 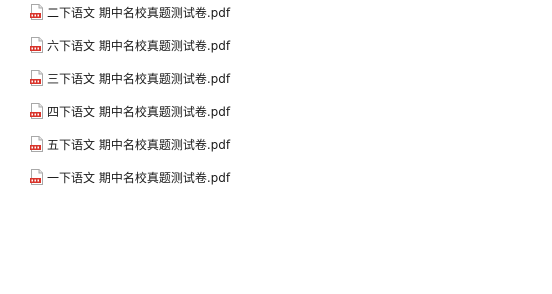 What do you see at coordinates (139, 78) in the screenshot?
I see `file-name: 三下语文 期中名校真题测试卷.pdf` at bounding box center [139, 78].